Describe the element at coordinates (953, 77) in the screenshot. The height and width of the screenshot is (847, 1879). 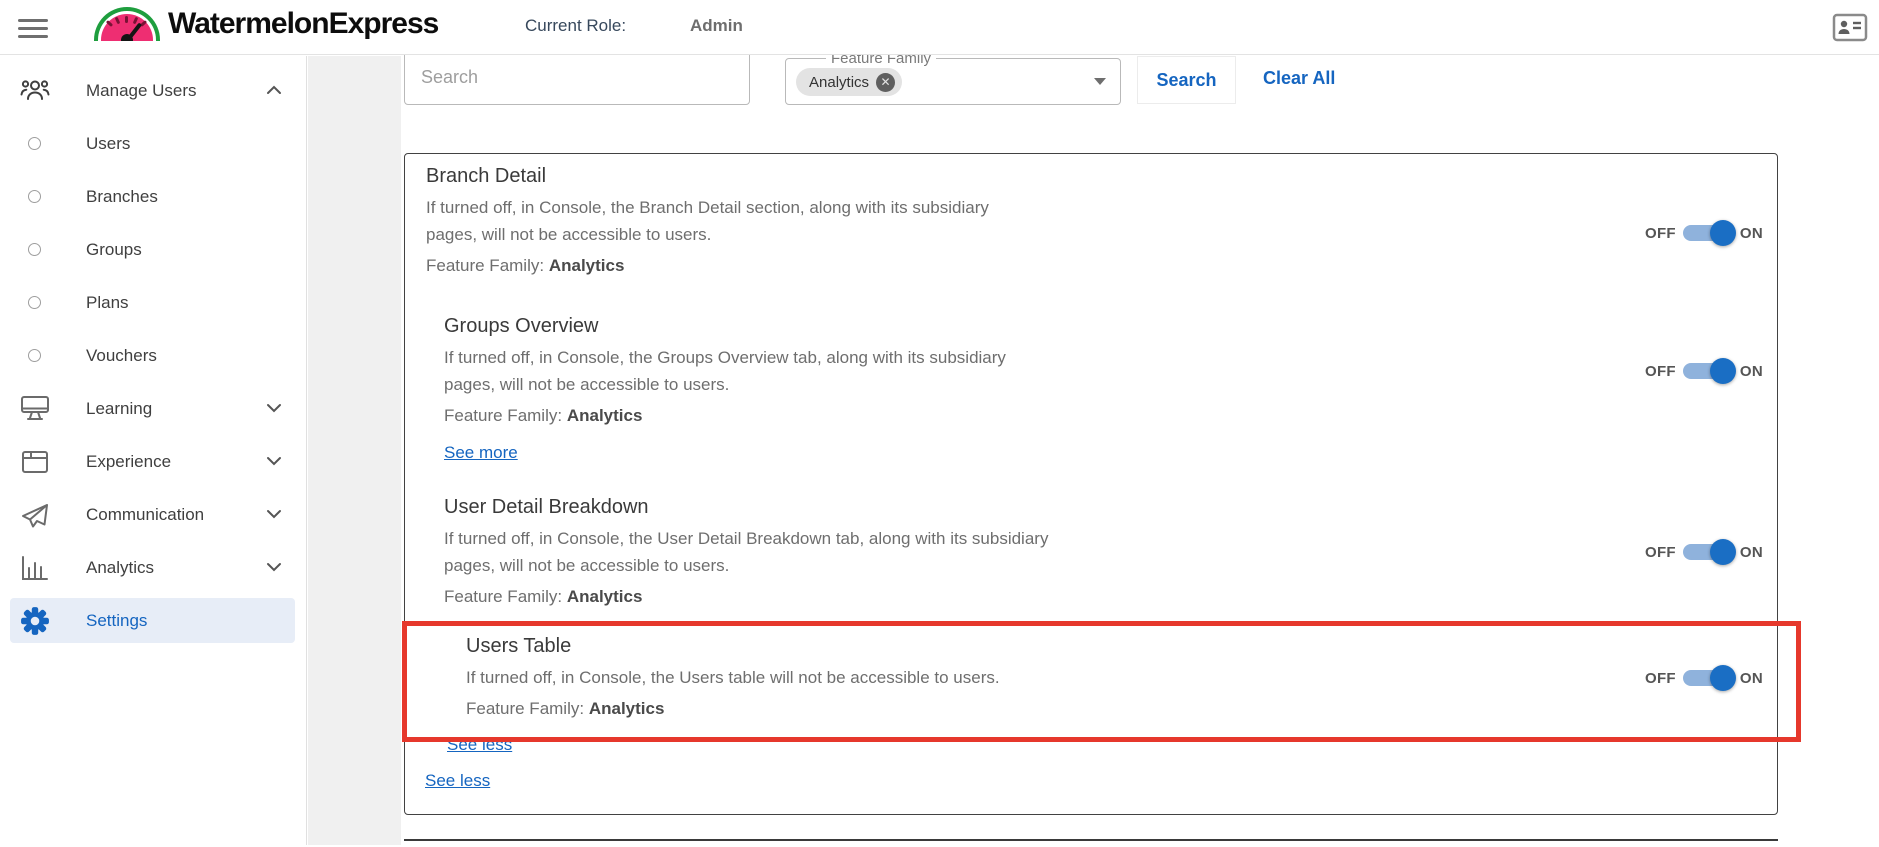
I see `feature-family-select: Feature Family Analytics ✕` at that location.